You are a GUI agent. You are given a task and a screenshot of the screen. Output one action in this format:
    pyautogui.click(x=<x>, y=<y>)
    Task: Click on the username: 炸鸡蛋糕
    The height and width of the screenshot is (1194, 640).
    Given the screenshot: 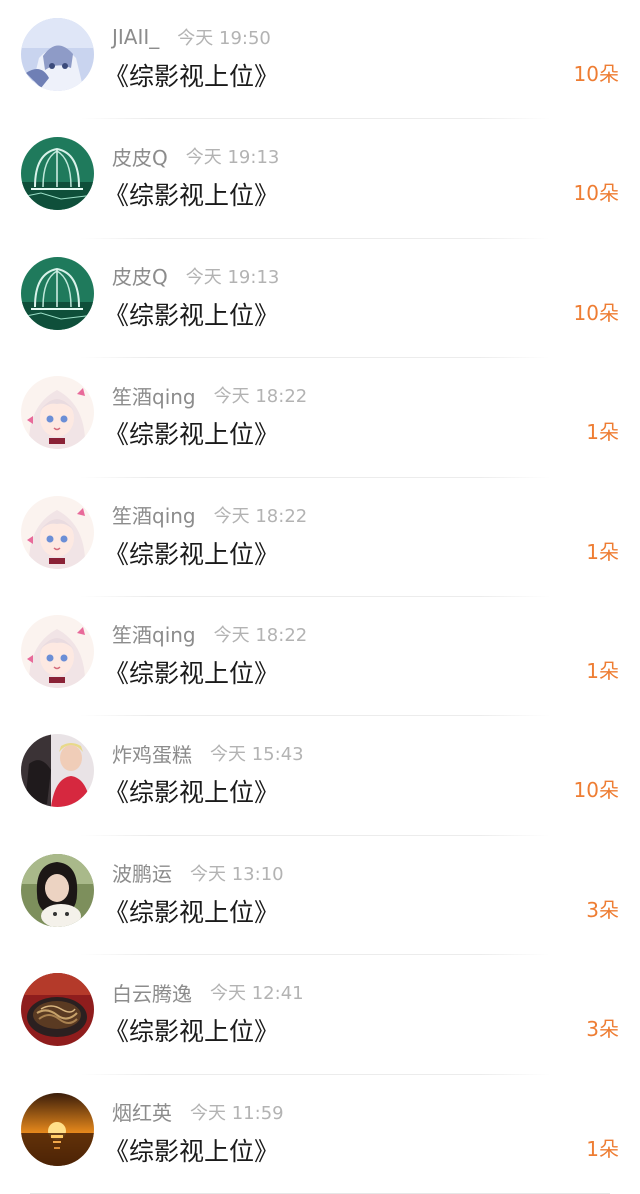 What is the action you would take?
    pyautogui.click(x=152, y=753)
    